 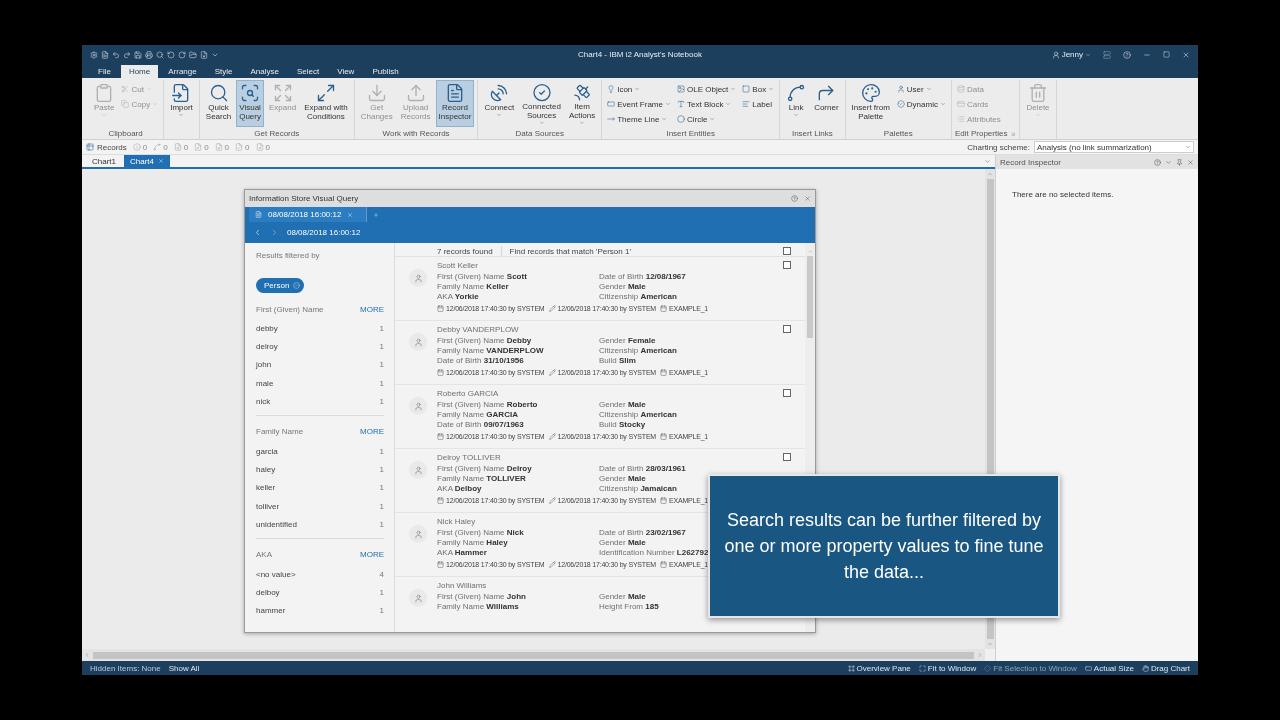 What do you see at coordinates (271, 611) in the screenshot?
I see `facet-value: hammer` at bounding box center [271, 611].